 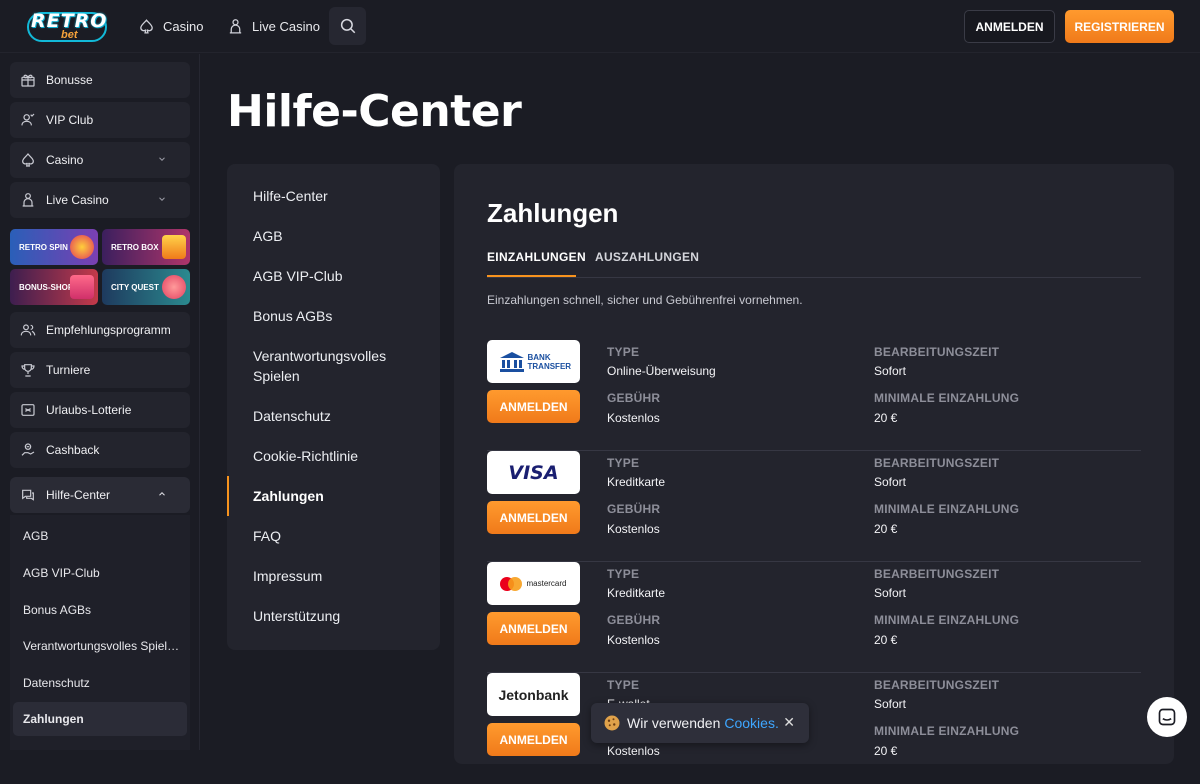 I want to click on login-button: ANMELDEN, so click(x=1009, y=26).